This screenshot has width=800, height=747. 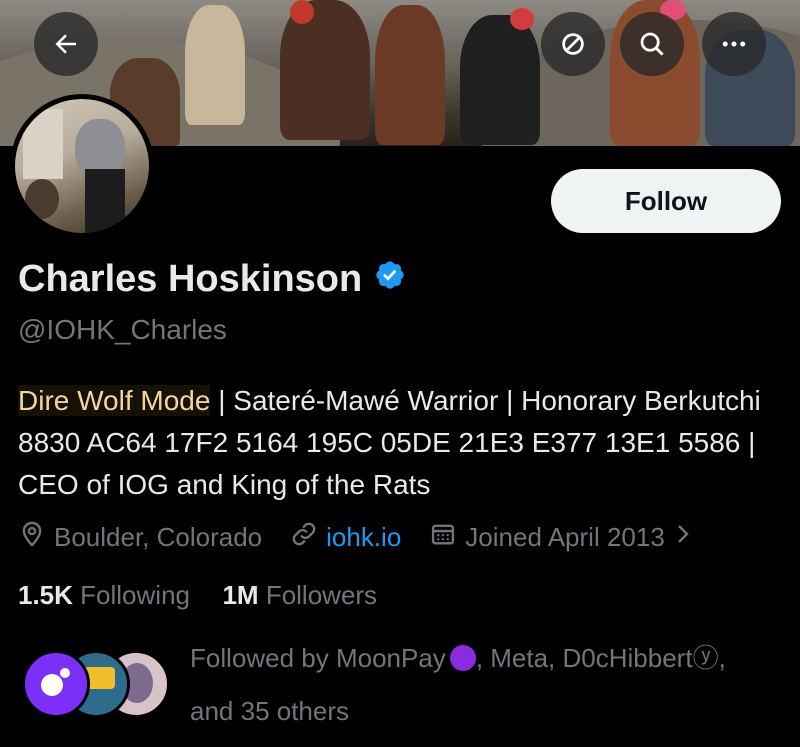 I want to click on location-item: Boulder, Colorado, so click(x=140, y=537).